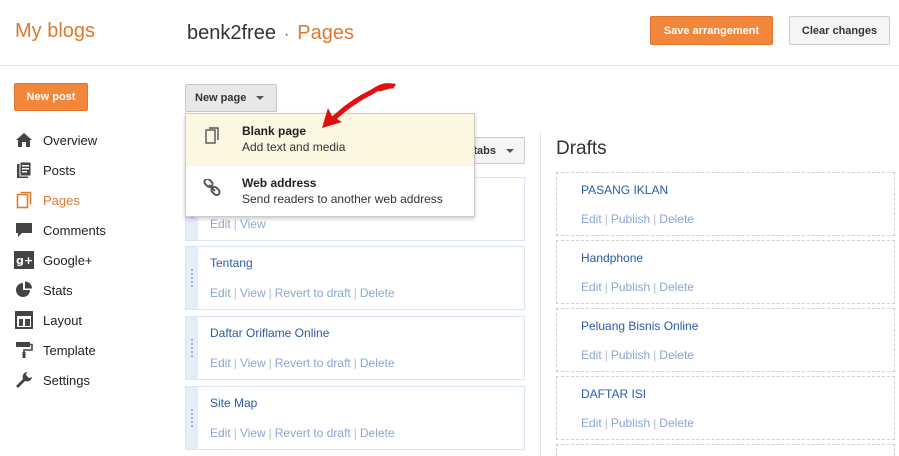 The width and height of the screenshot is (899, 456). I want to click on column-divider, so click(540, 294).